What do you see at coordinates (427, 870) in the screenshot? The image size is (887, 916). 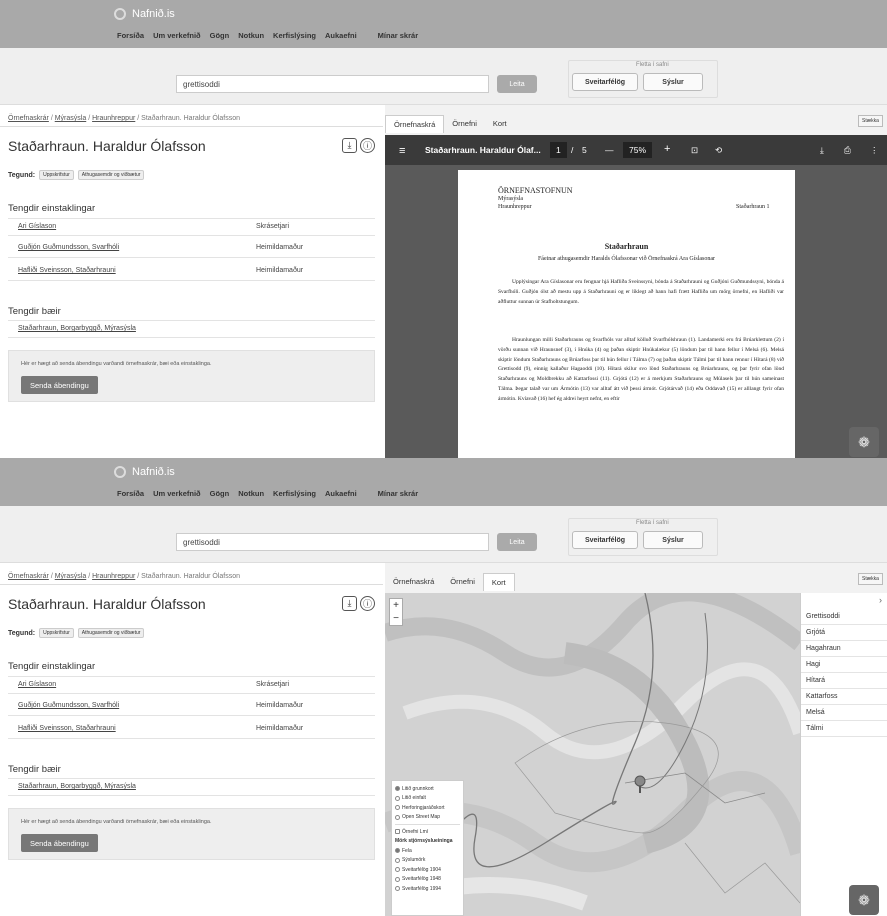 I see `admin-option: Sveitarfélög 1904` at bounding box center [427, 870].